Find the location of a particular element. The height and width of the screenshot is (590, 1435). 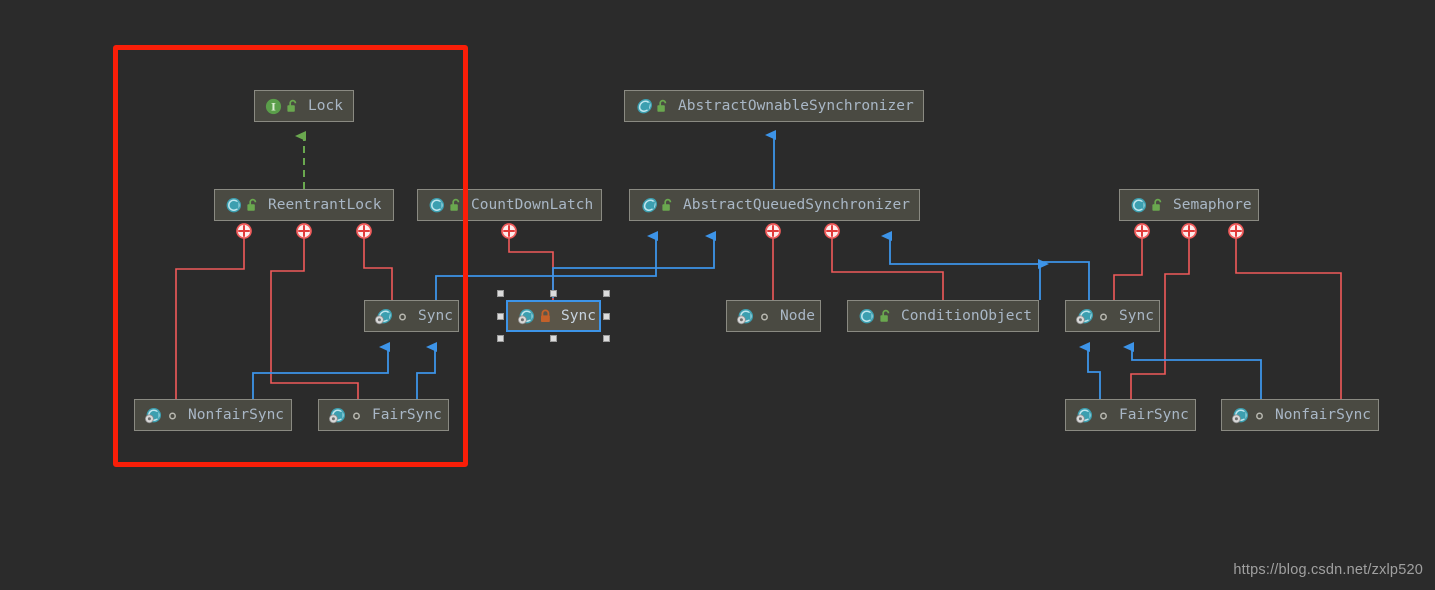

uml-node-label: Node is located at coordinates (797, 315).